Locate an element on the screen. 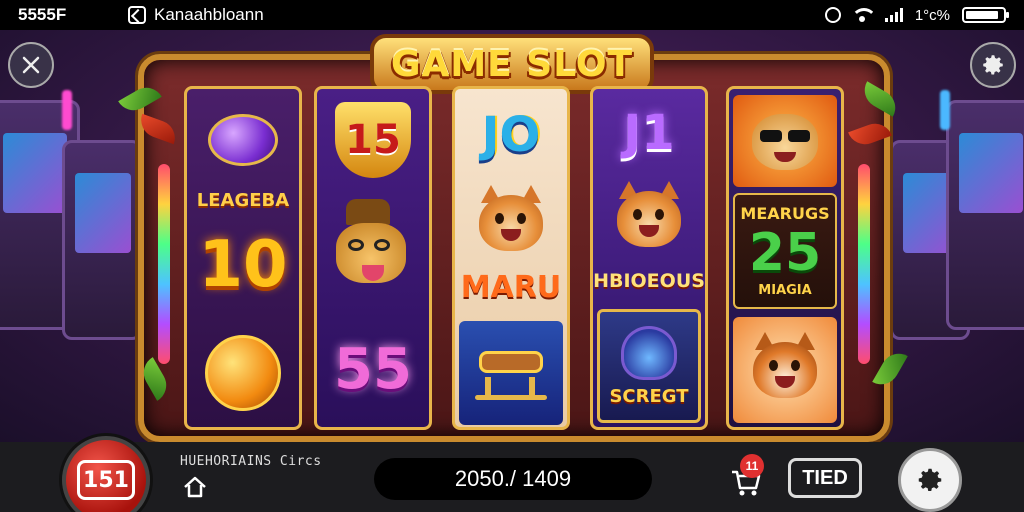  symbol-label: MARU is located at coordinates (511, 287).